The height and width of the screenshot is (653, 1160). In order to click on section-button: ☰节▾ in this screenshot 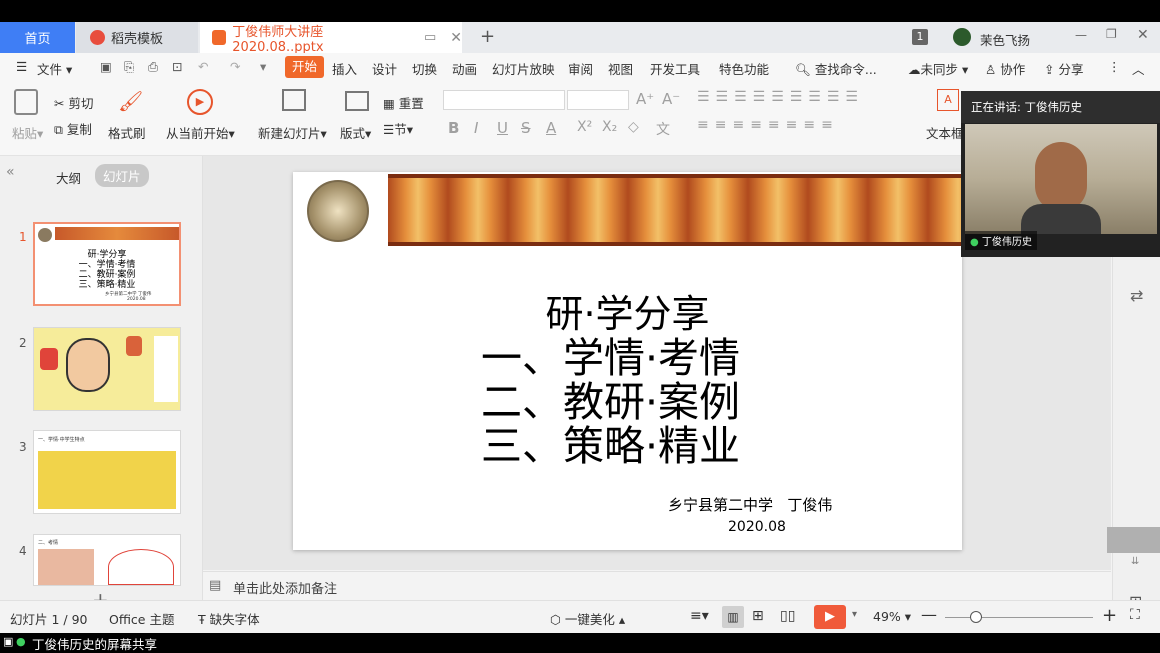, I will do `click(398, 128)`.